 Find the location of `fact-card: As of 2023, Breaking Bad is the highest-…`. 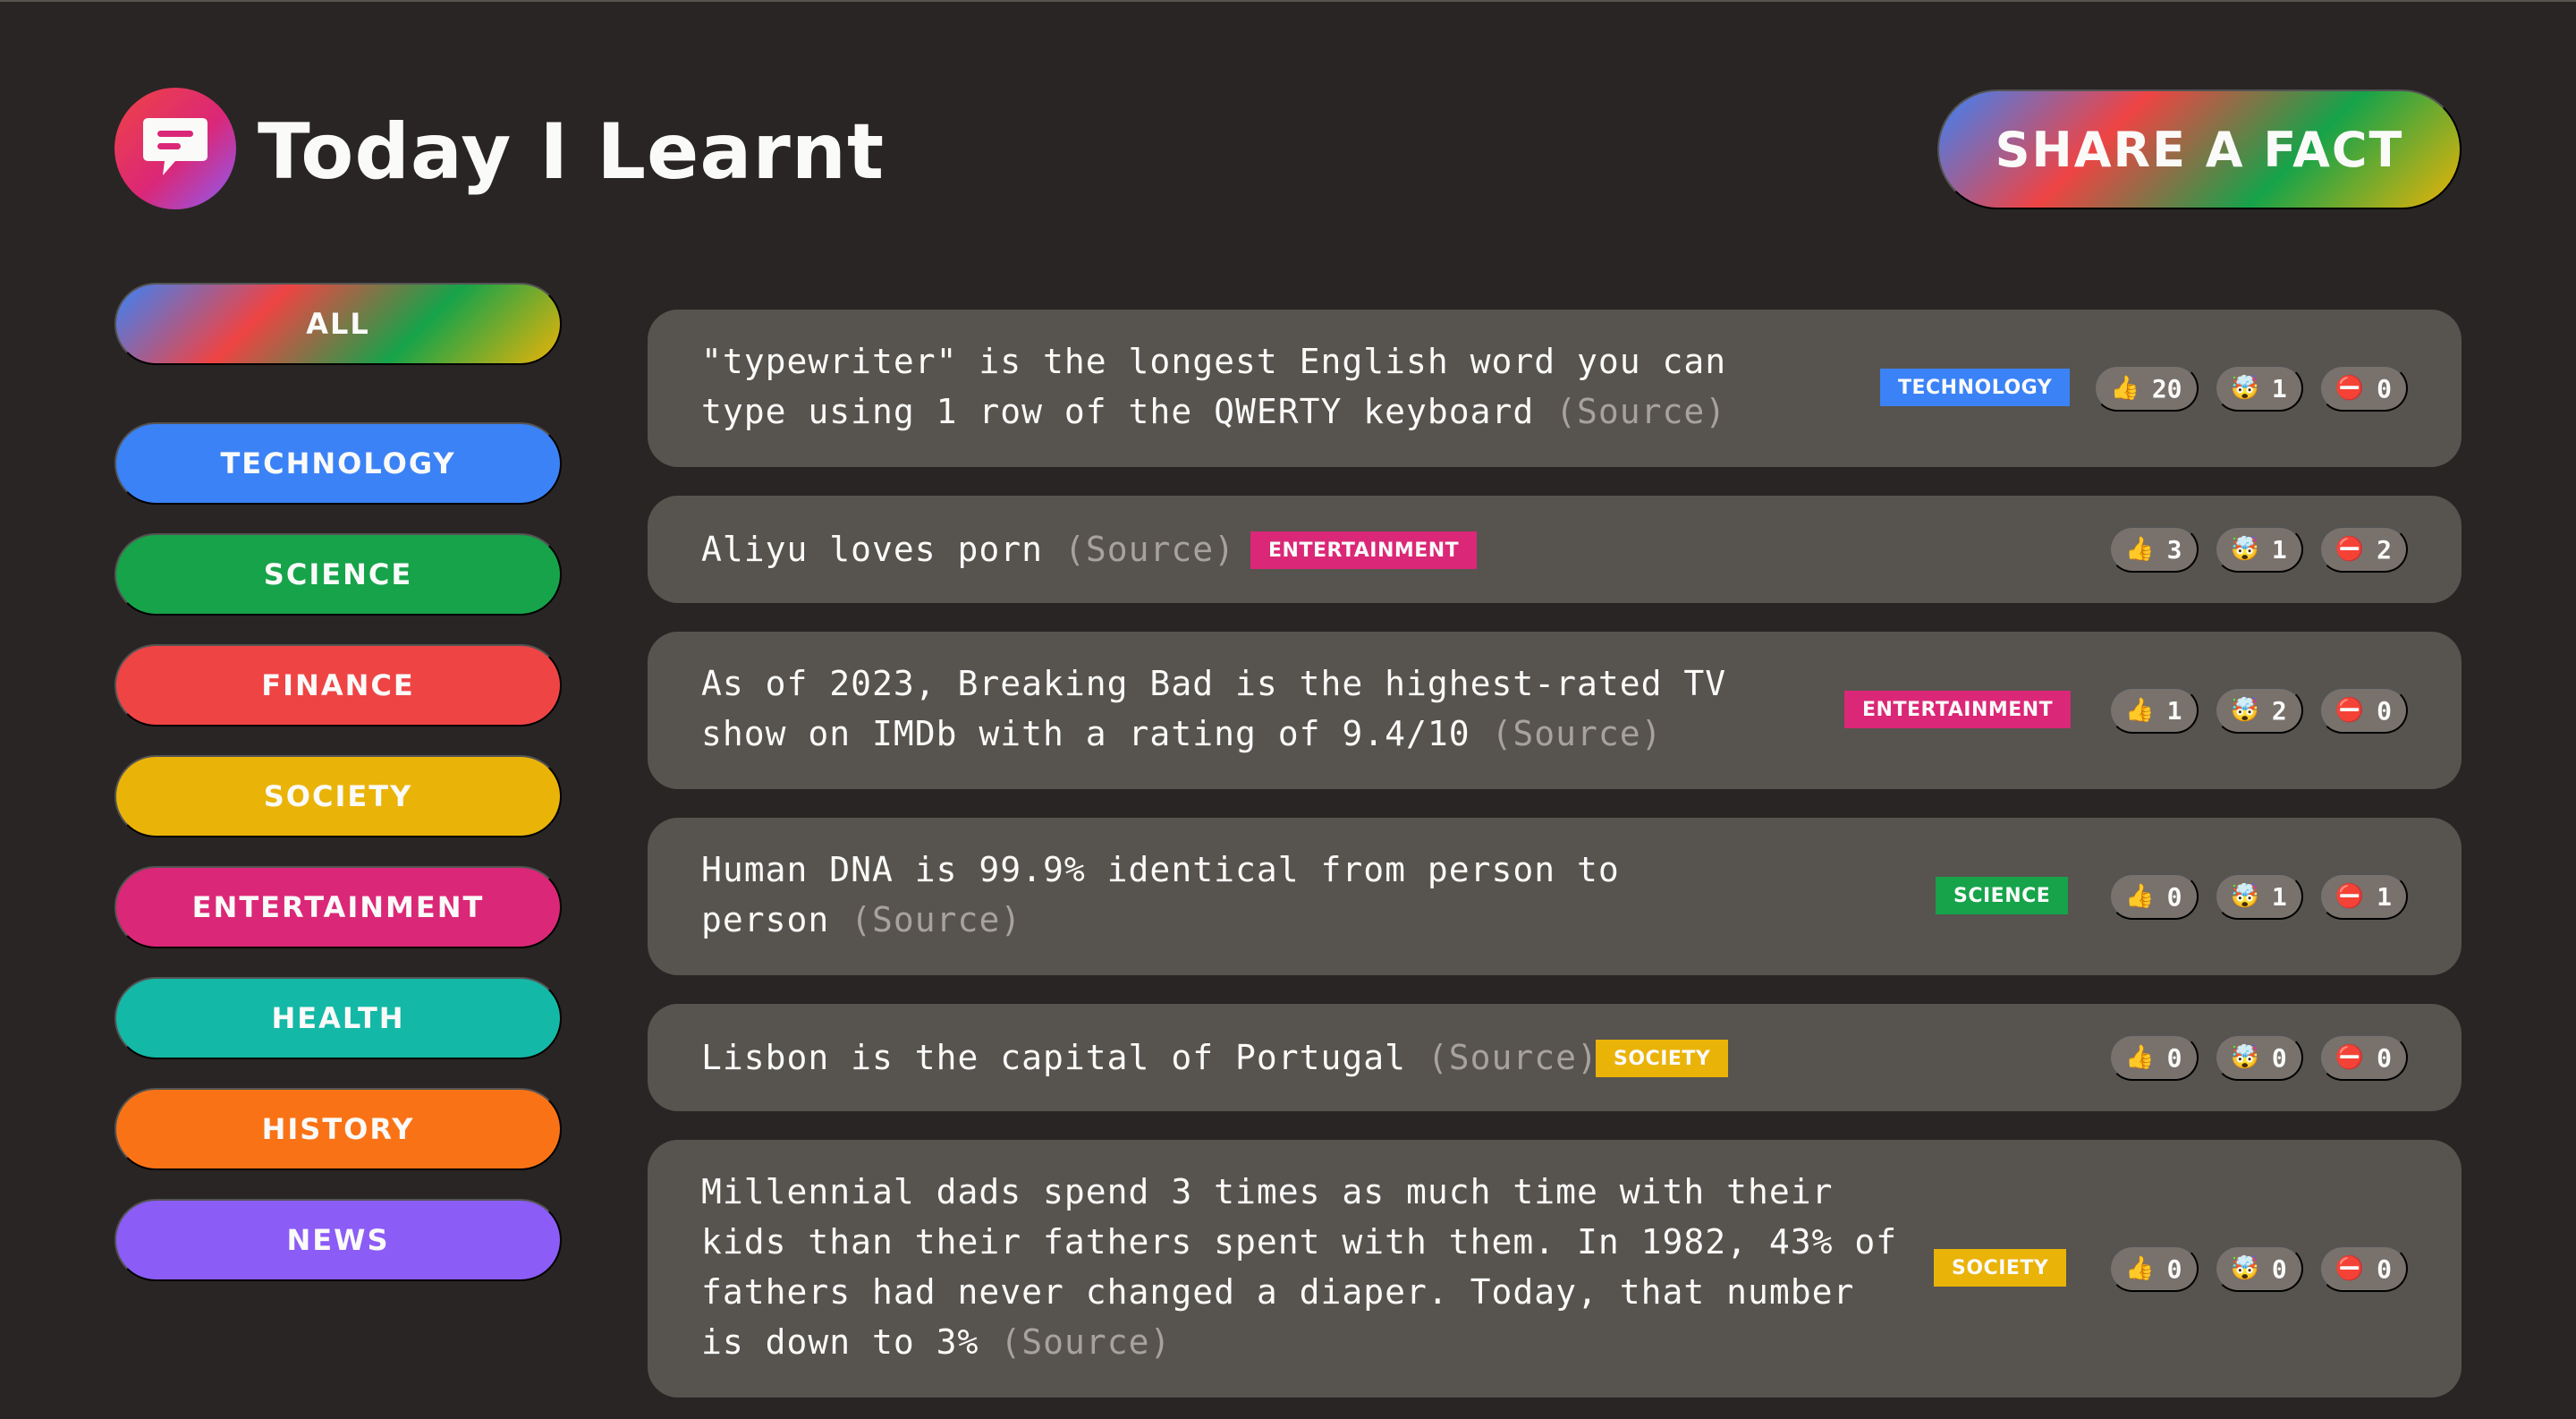

fact-card: As of 2023, Breaking Bad is the highest-… is located at coordinates (1555, 710).